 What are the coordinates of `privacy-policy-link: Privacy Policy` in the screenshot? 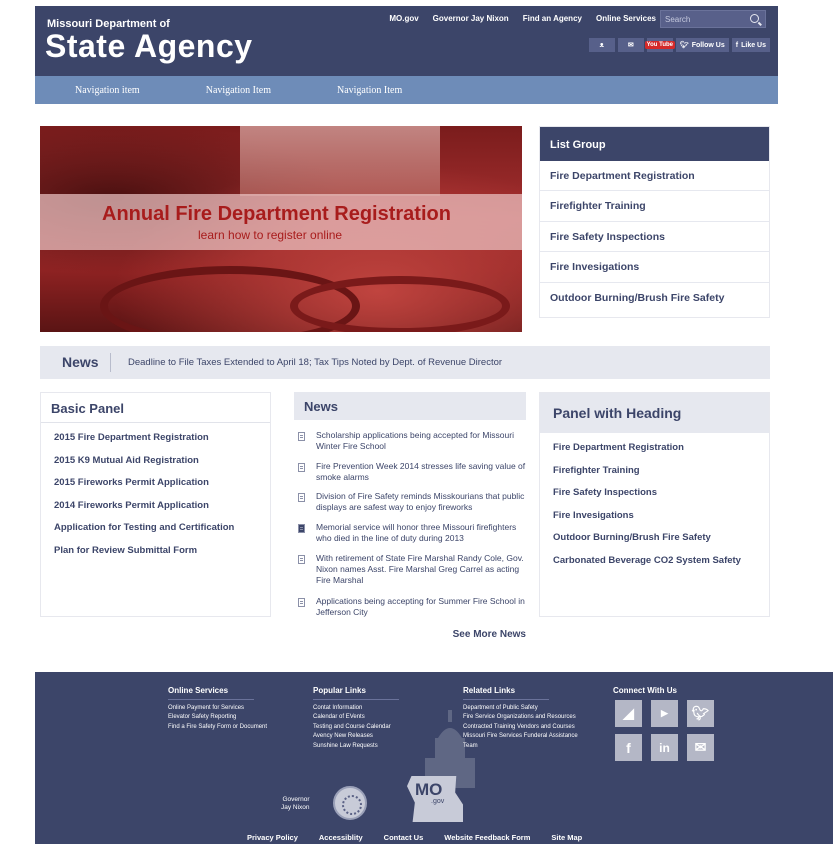 It's located at (272, 837).